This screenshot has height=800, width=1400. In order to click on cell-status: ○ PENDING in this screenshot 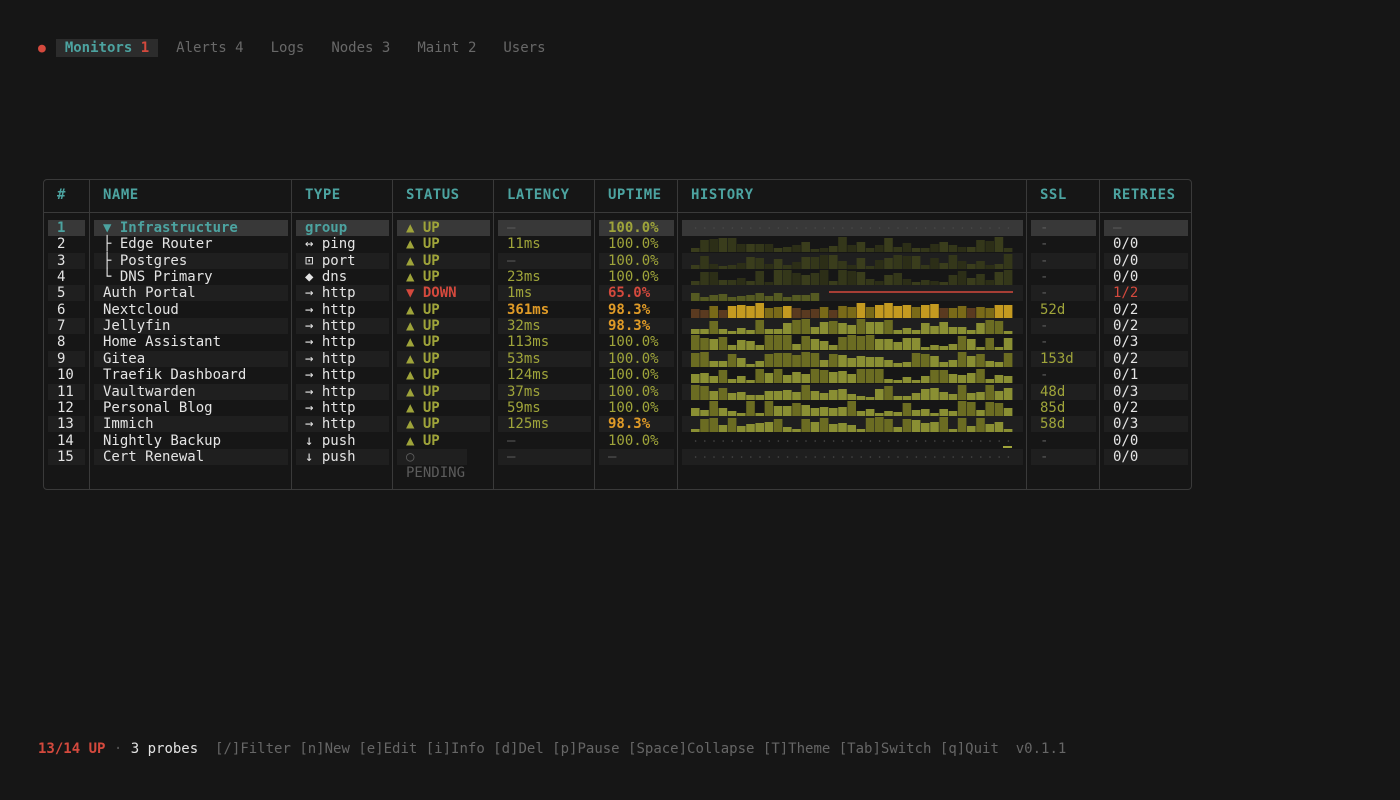, I will do `click(432, 464)`.